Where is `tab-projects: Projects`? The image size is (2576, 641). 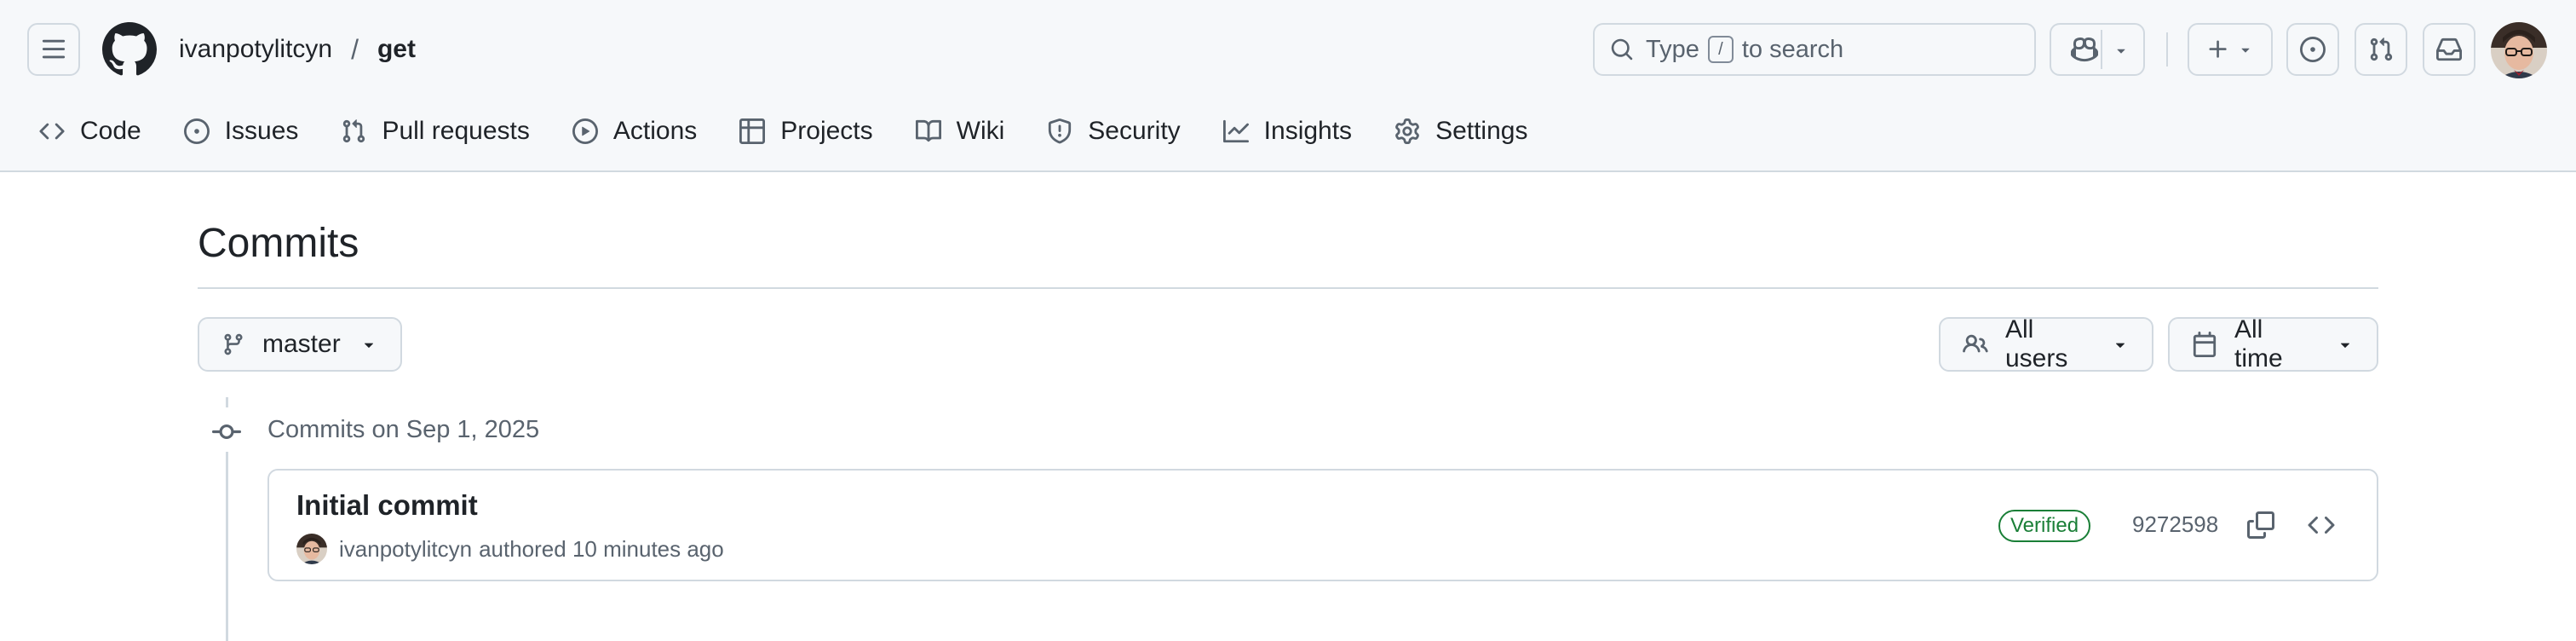
tab-projects: Projects is located at coordinates (806, 131).